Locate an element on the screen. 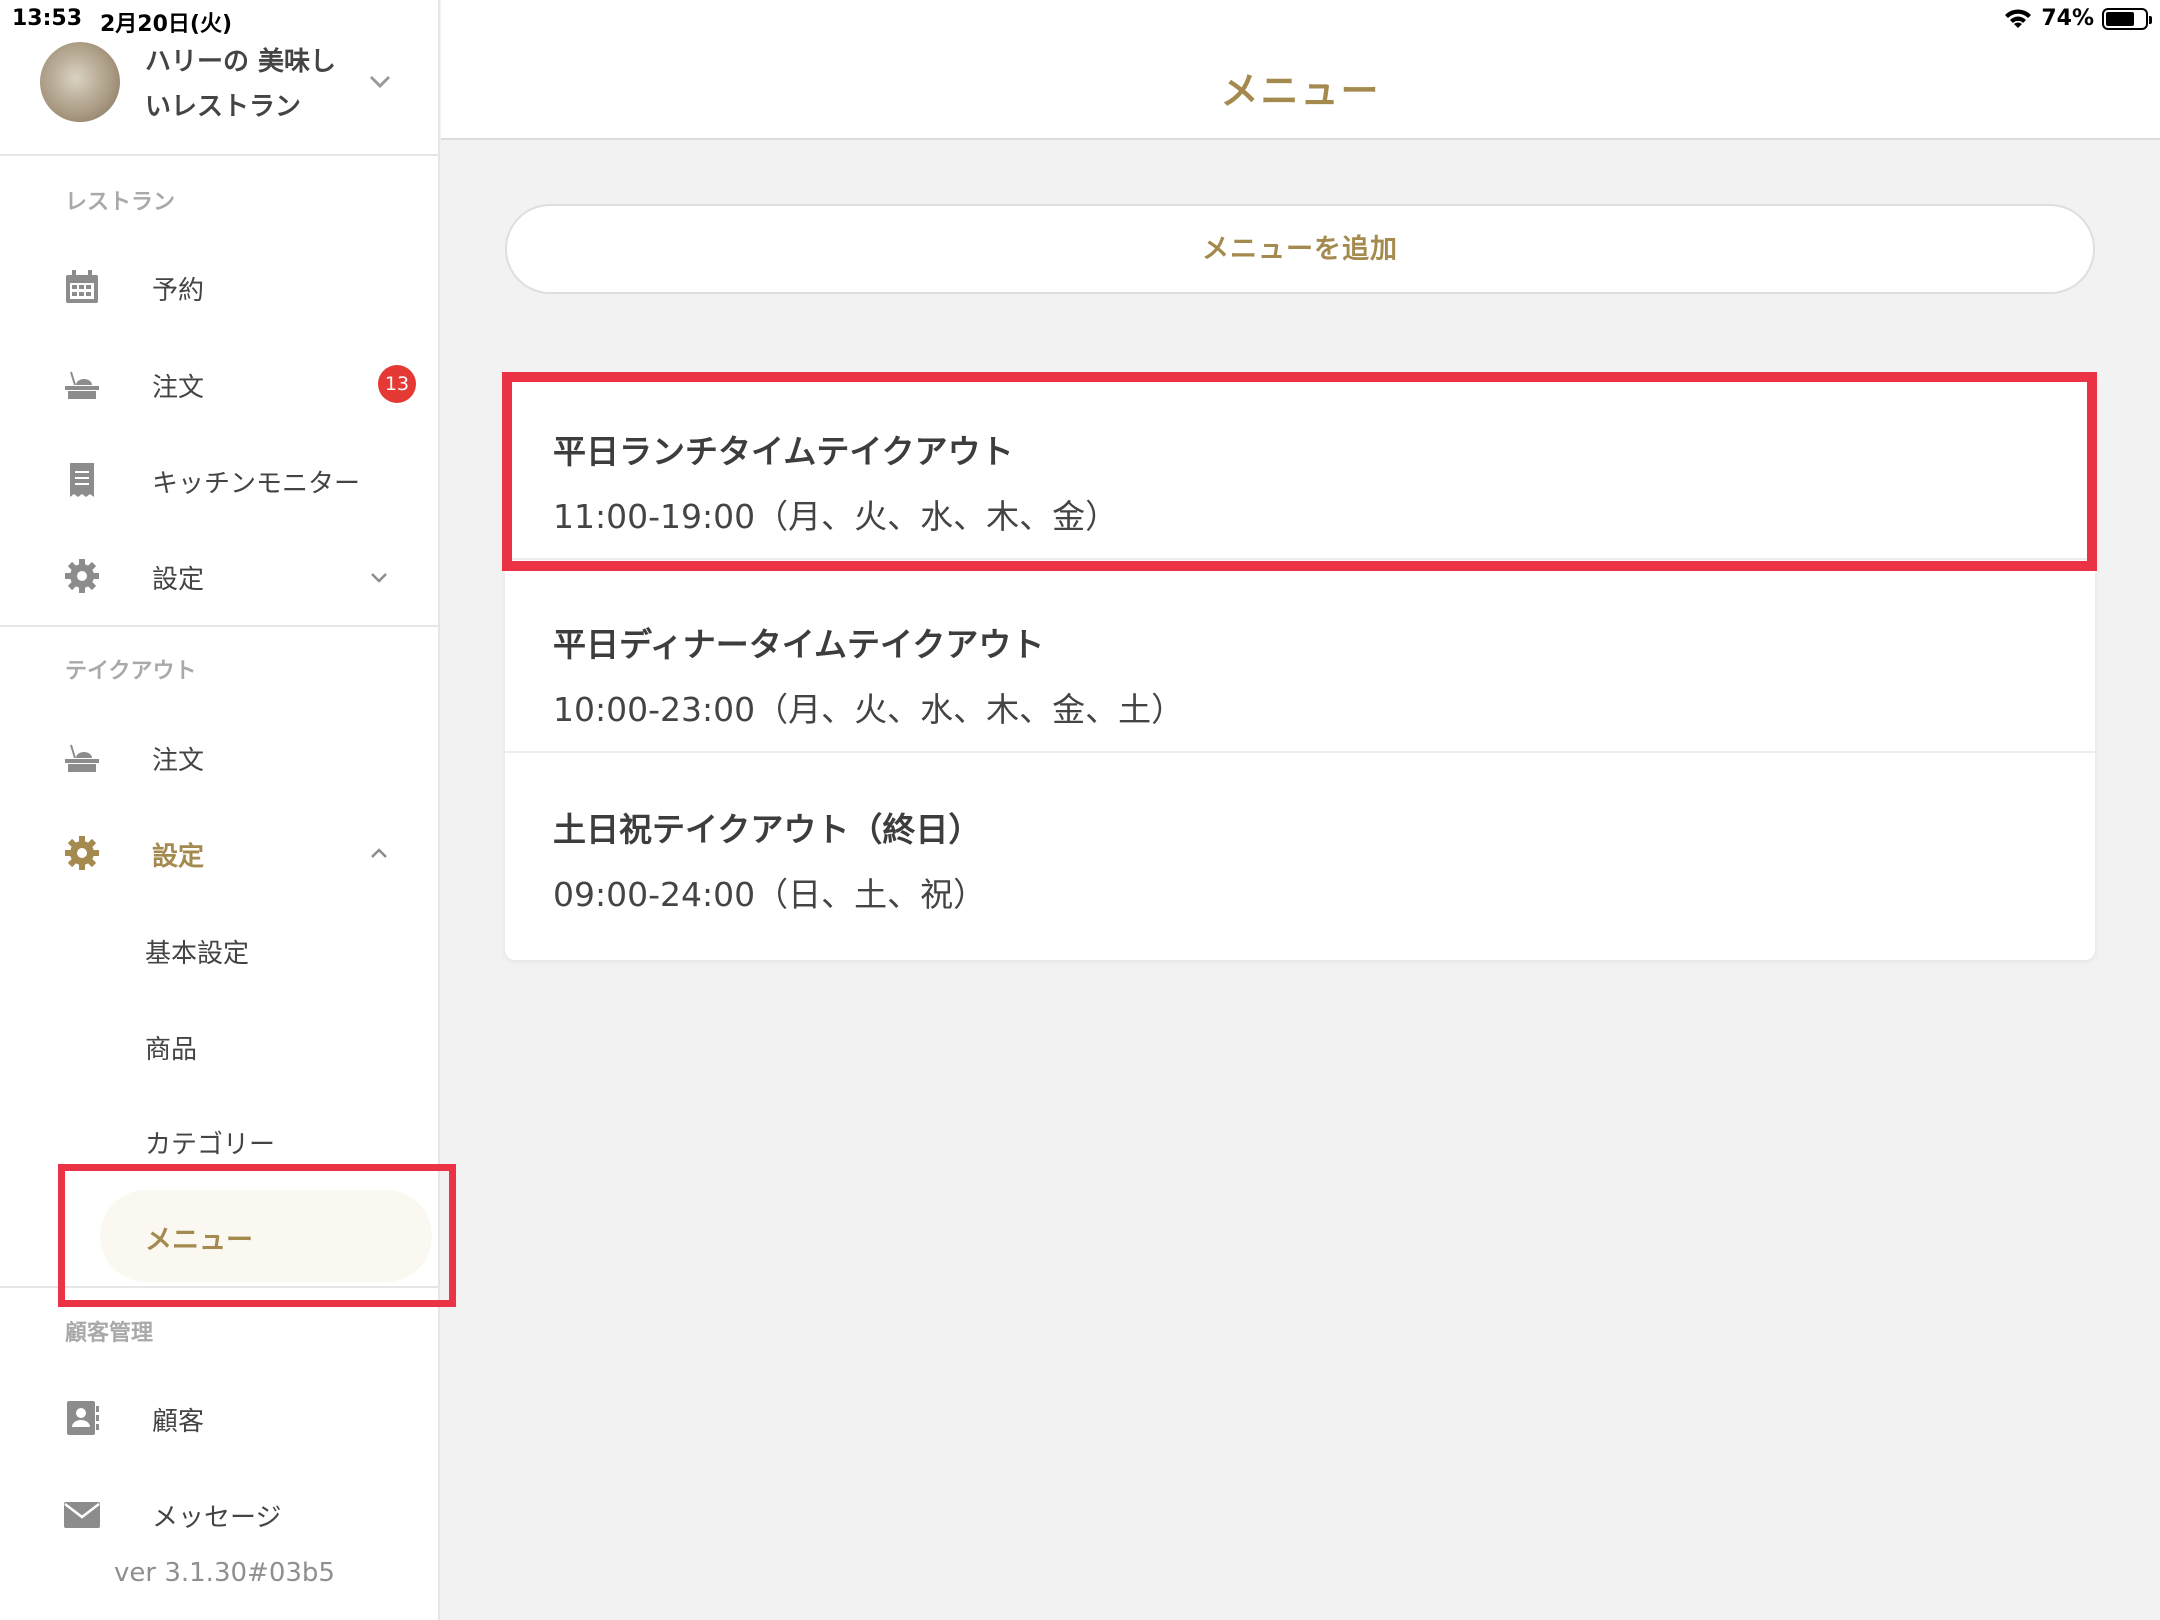 The image size is (2160, 1620). envelope-icon is located at coordinates (82, 1515).